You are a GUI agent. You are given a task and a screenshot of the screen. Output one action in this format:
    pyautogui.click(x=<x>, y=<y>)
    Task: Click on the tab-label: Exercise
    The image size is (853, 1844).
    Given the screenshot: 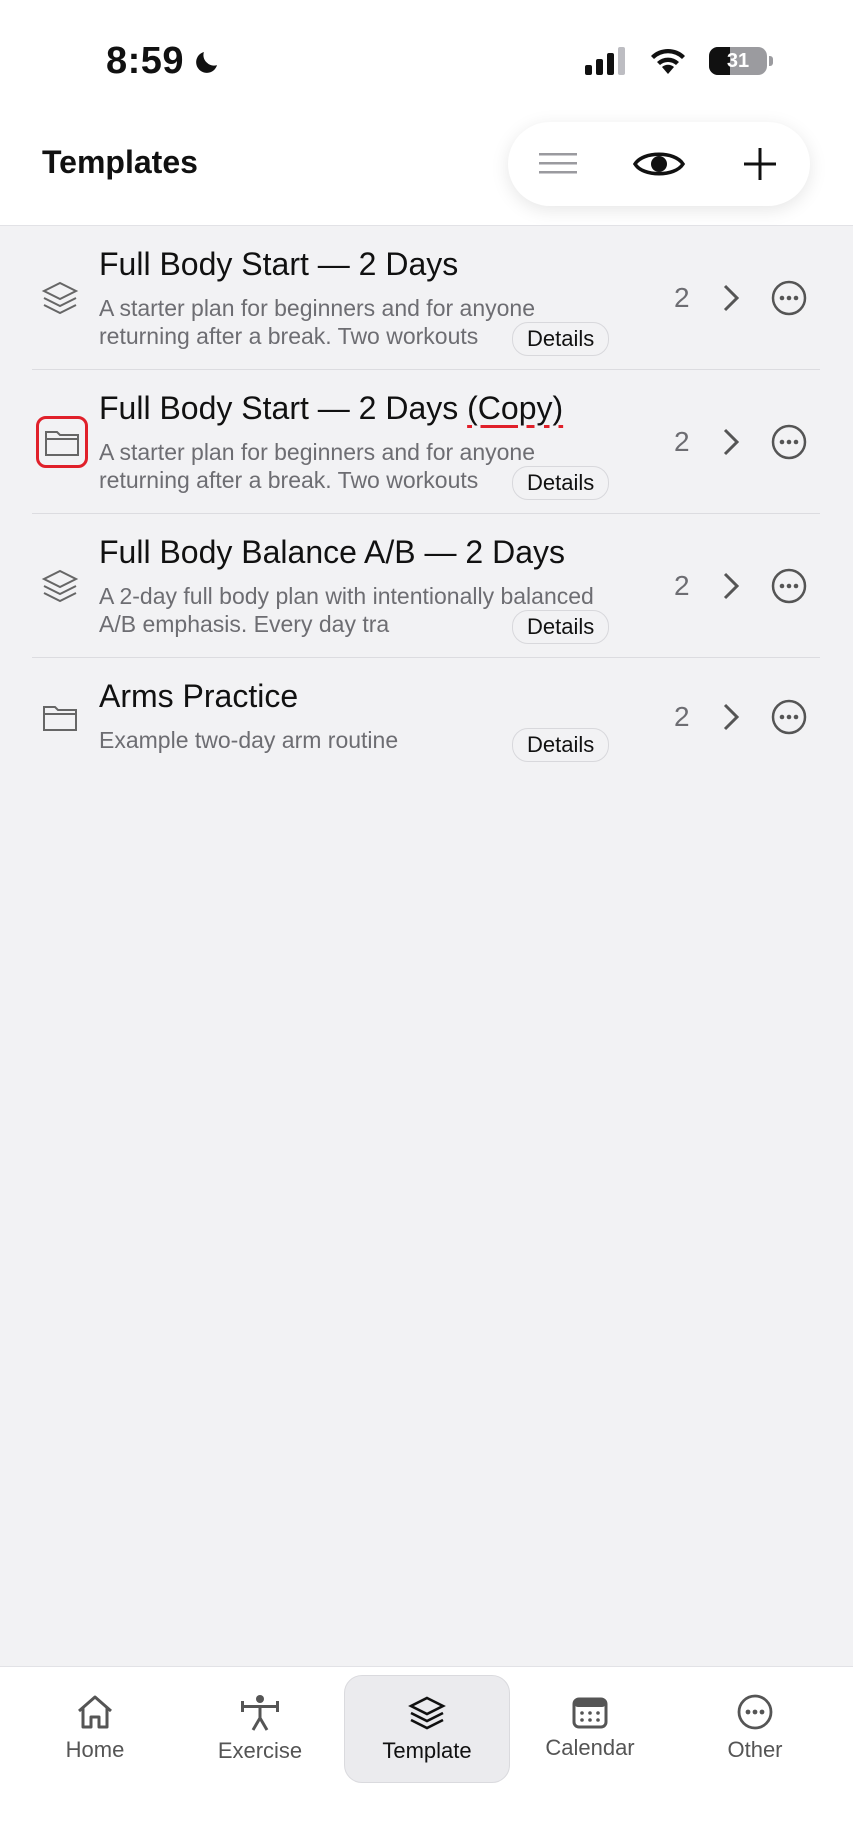 What is the action you would take?
    pyautogui.click(x=260, y=1750)
    